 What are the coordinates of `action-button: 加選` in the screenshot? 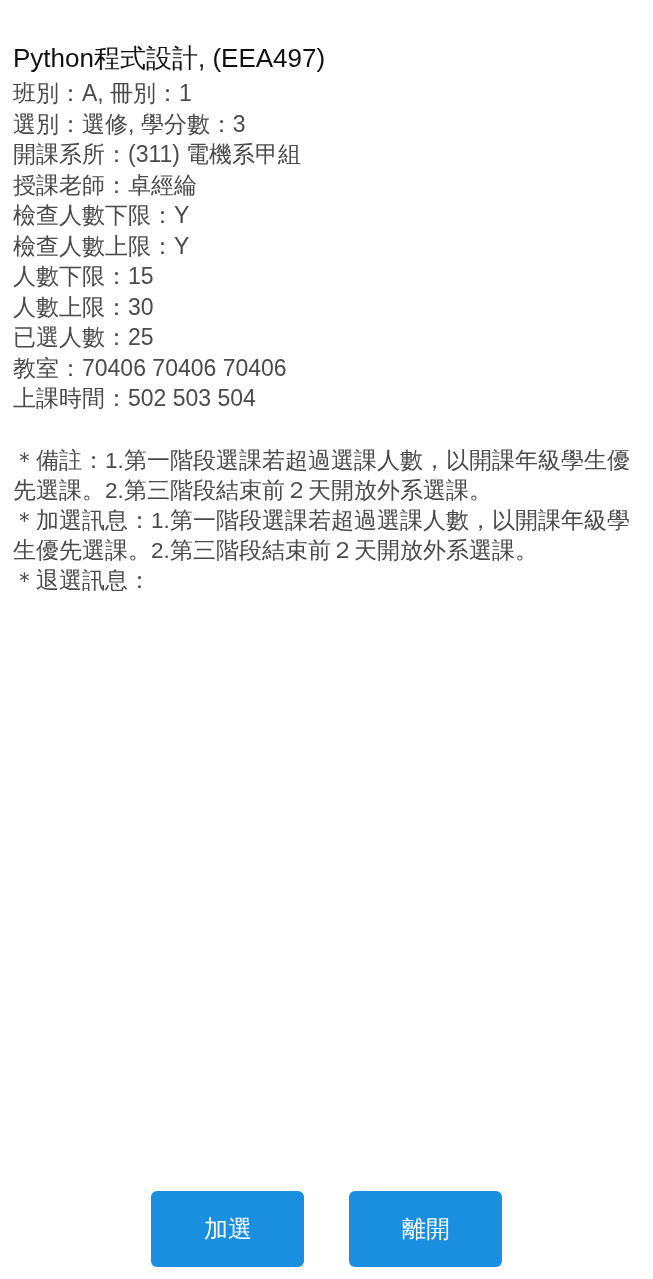 It's located at (227, 1229).